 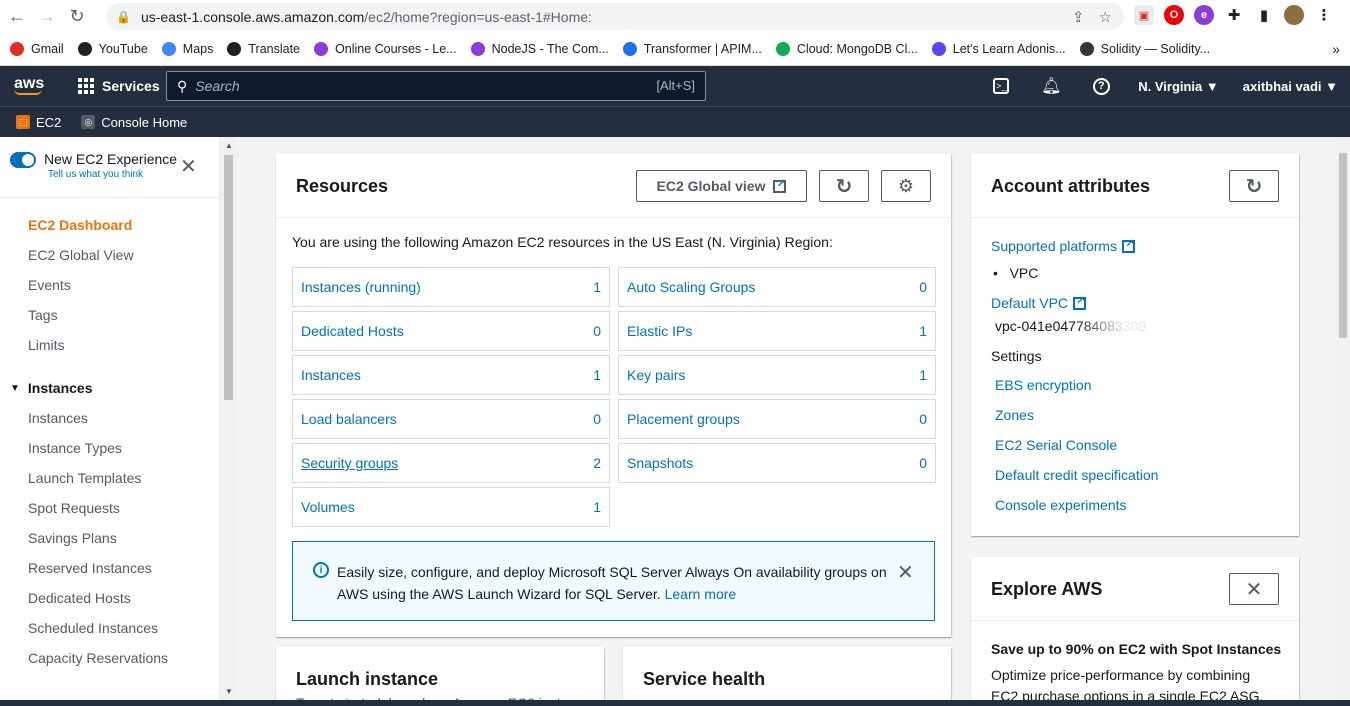 What do you see at coordinates (905, 572) in the screenshot?
I see `info-close-icon: ✕` at bounding box center [905, 572].